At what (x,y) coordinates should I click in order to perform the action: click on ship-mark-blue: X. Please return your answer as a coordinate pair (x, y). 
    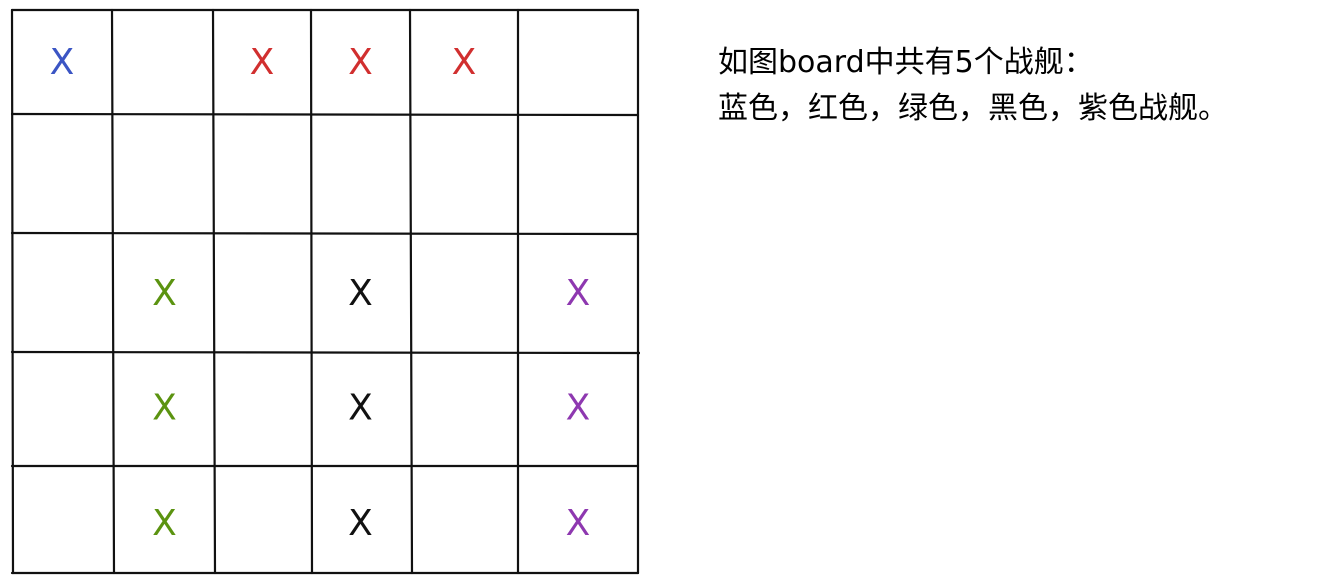
    Looking at the image, I should click on (62, 62).